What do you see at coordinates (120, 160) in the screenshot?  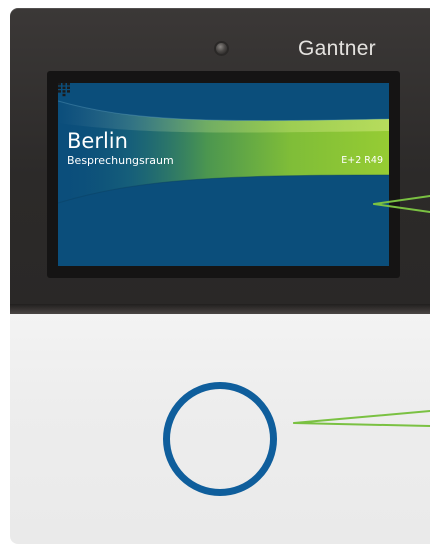 I see `room-subtitle: Besprechungsraum` at bounding box center [120, 160].